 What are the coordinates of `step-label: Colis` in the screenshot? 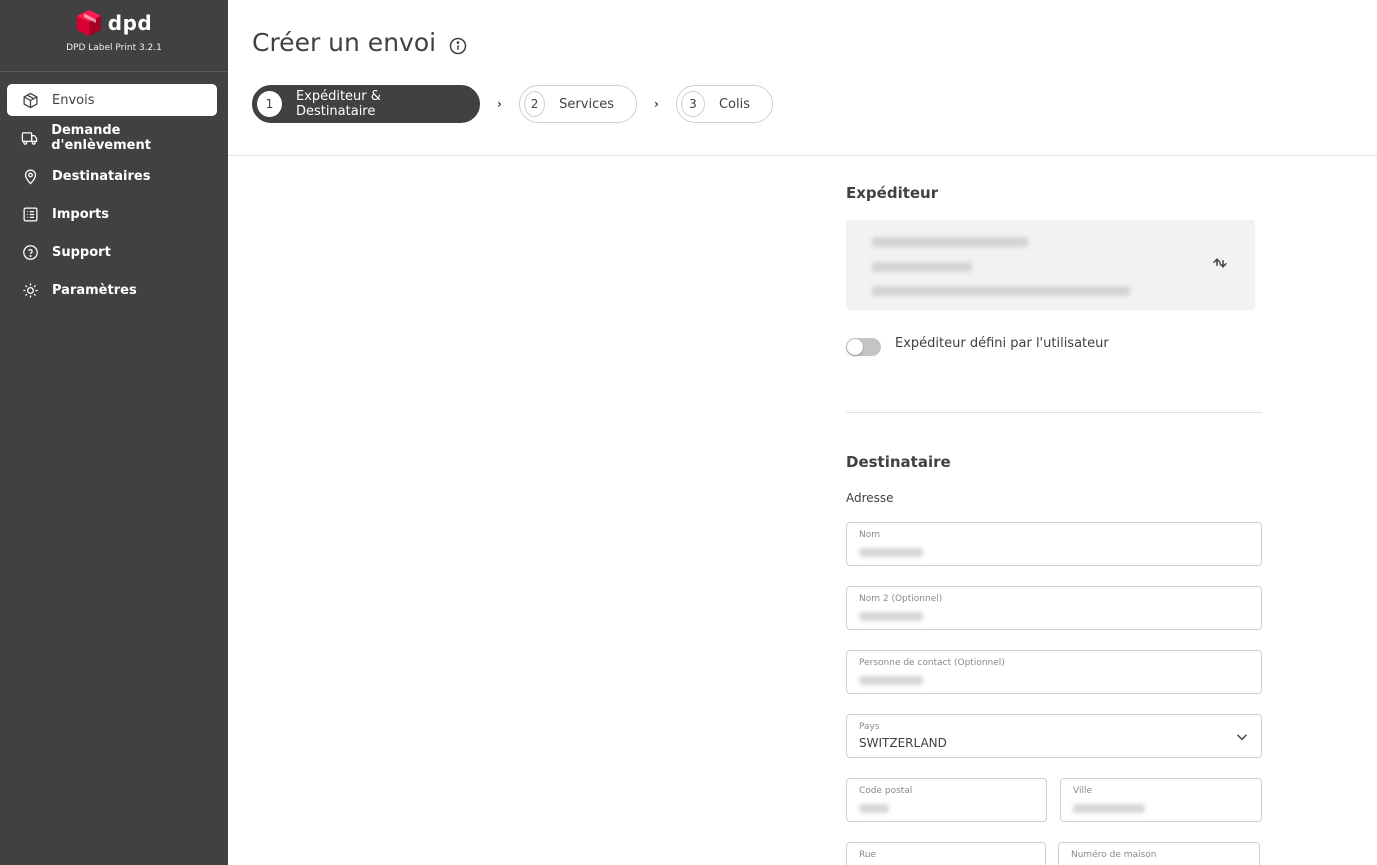 It's located at (734, 104).